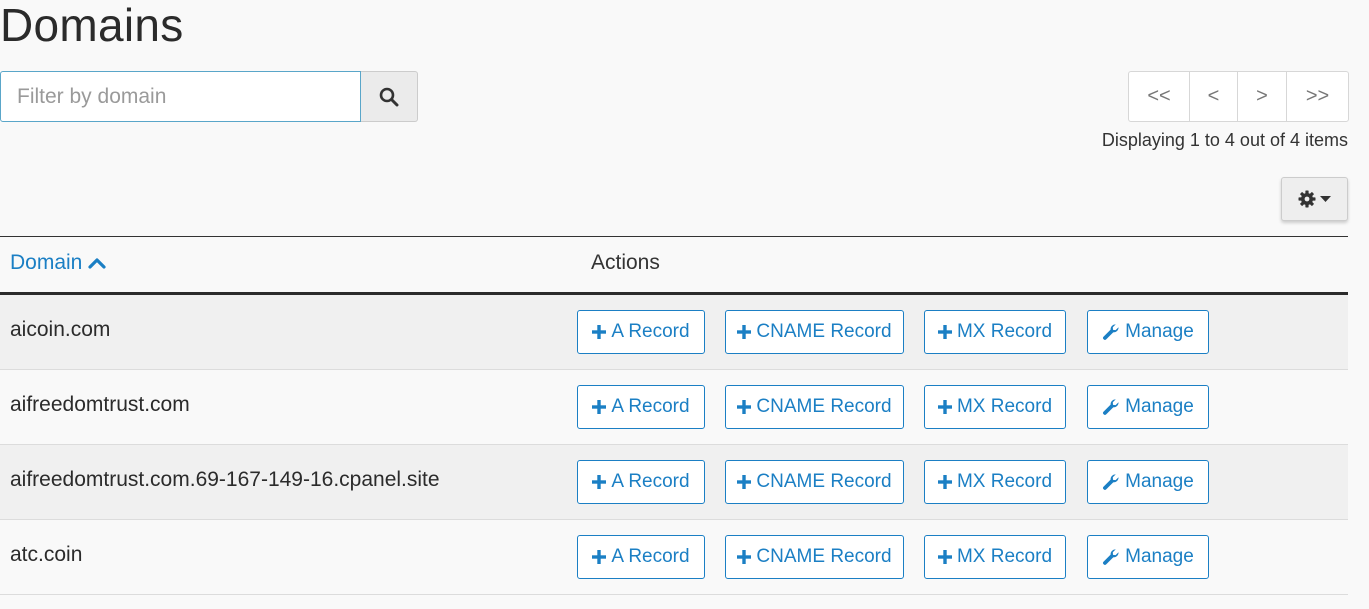  What do you see at coordinates (180, 96) in the screenshot?
I see `search-input` at bounding box center [180, 96].